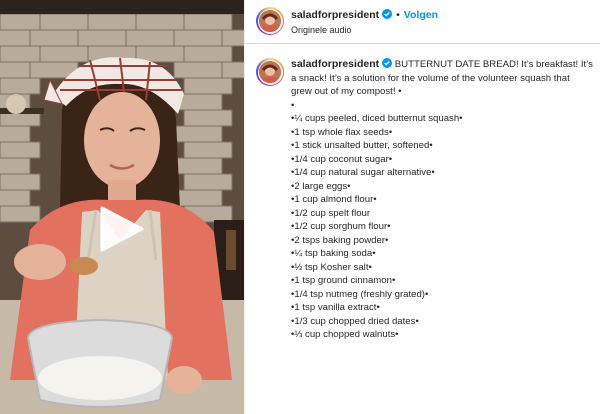 The width and height of the screenshot is (600, 414). Describe the element at coordinates (334, 199) in the screenshot. I see `ingredient-line: •1 cup almond flour•` at that location.